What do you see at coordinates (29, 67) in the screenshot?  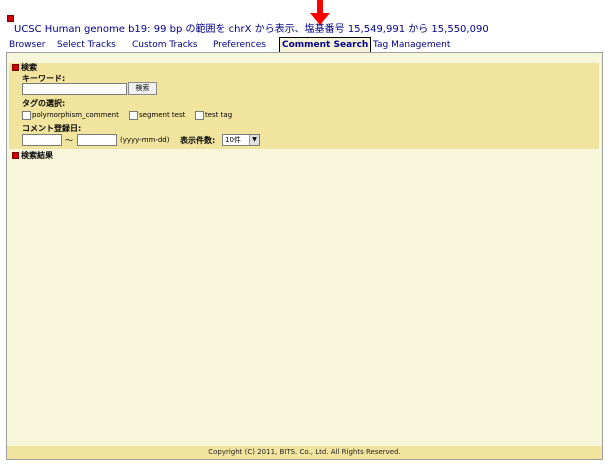 I see `search-section-title: 検索` at bounding box center [29, 67].